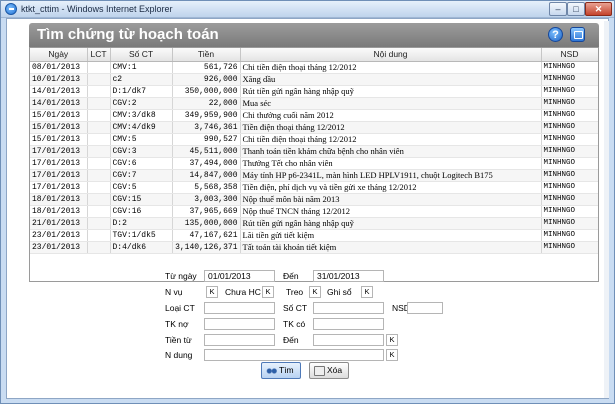 Image resolution: width=615 pixels, height=404 pixels. What do you see at coordinates (206, 103) in the screenshot?
I see `cell-amount: 22,000` at bounding box center [206, 103].